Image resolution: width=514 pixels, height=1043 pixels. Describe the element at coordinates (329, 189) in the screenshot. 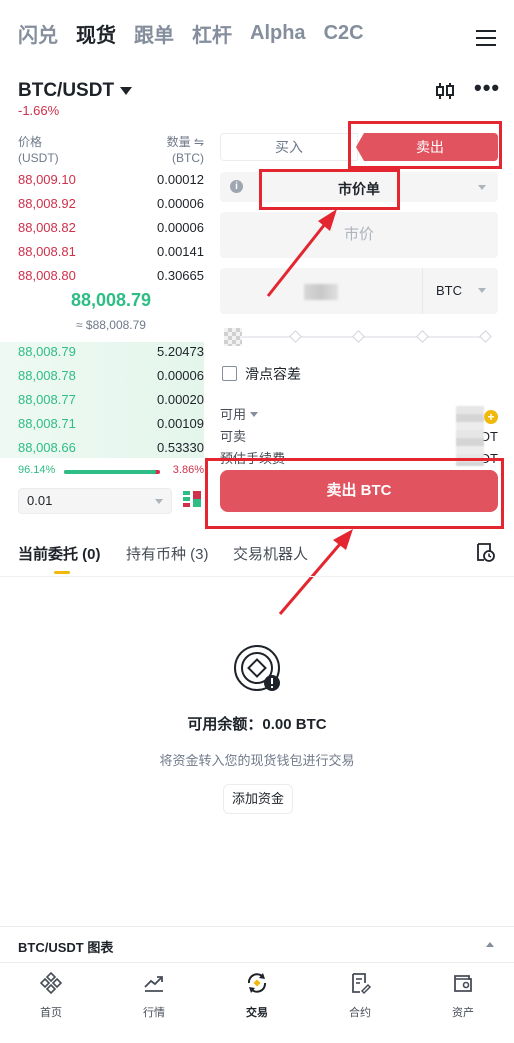

I see `annotation-box-order-type` at that location.